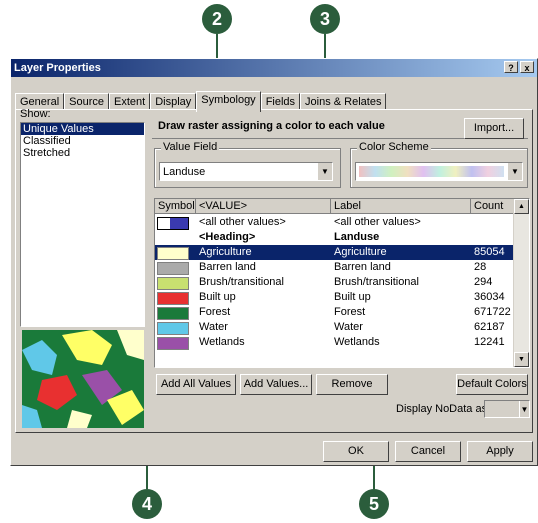  What do you see at coordinates (246, 171) in the screenshot?
I see `value-field-dropdown: Landuse ▼` at bounding box center [246, 171].